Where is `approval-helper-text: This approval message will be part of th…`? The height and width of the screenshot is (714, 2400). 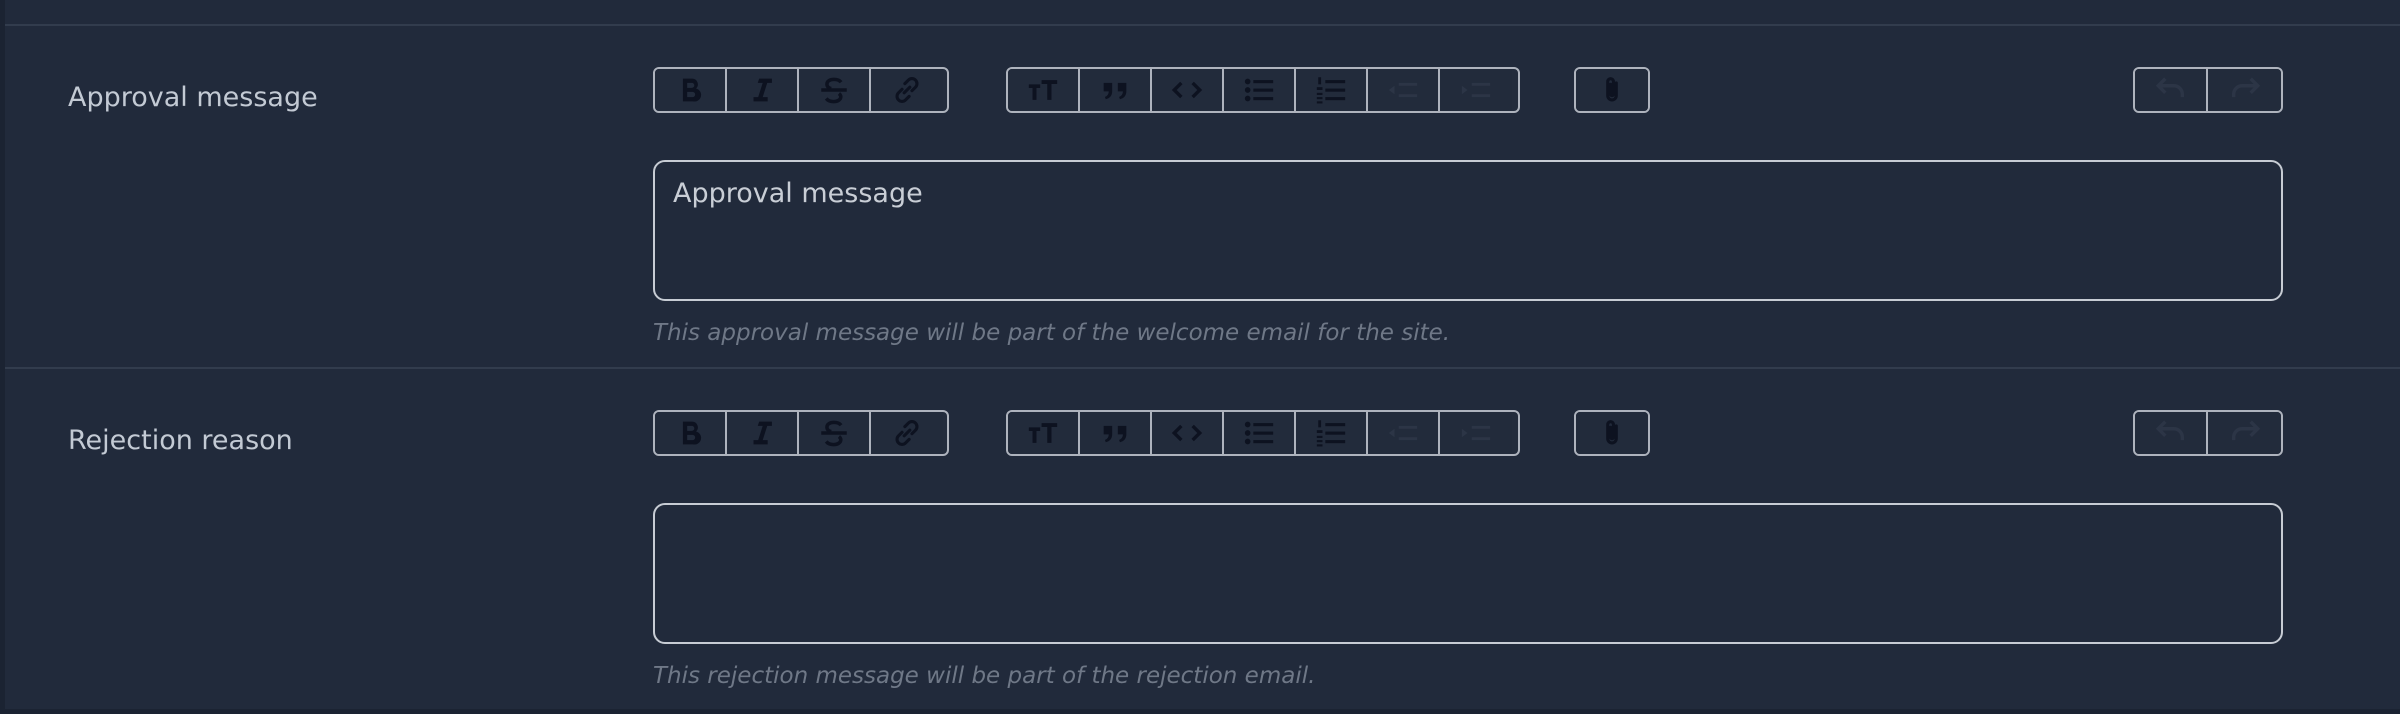
approval-helper-text: This approval message will be part of th… is located at coordinates (1052, 333).